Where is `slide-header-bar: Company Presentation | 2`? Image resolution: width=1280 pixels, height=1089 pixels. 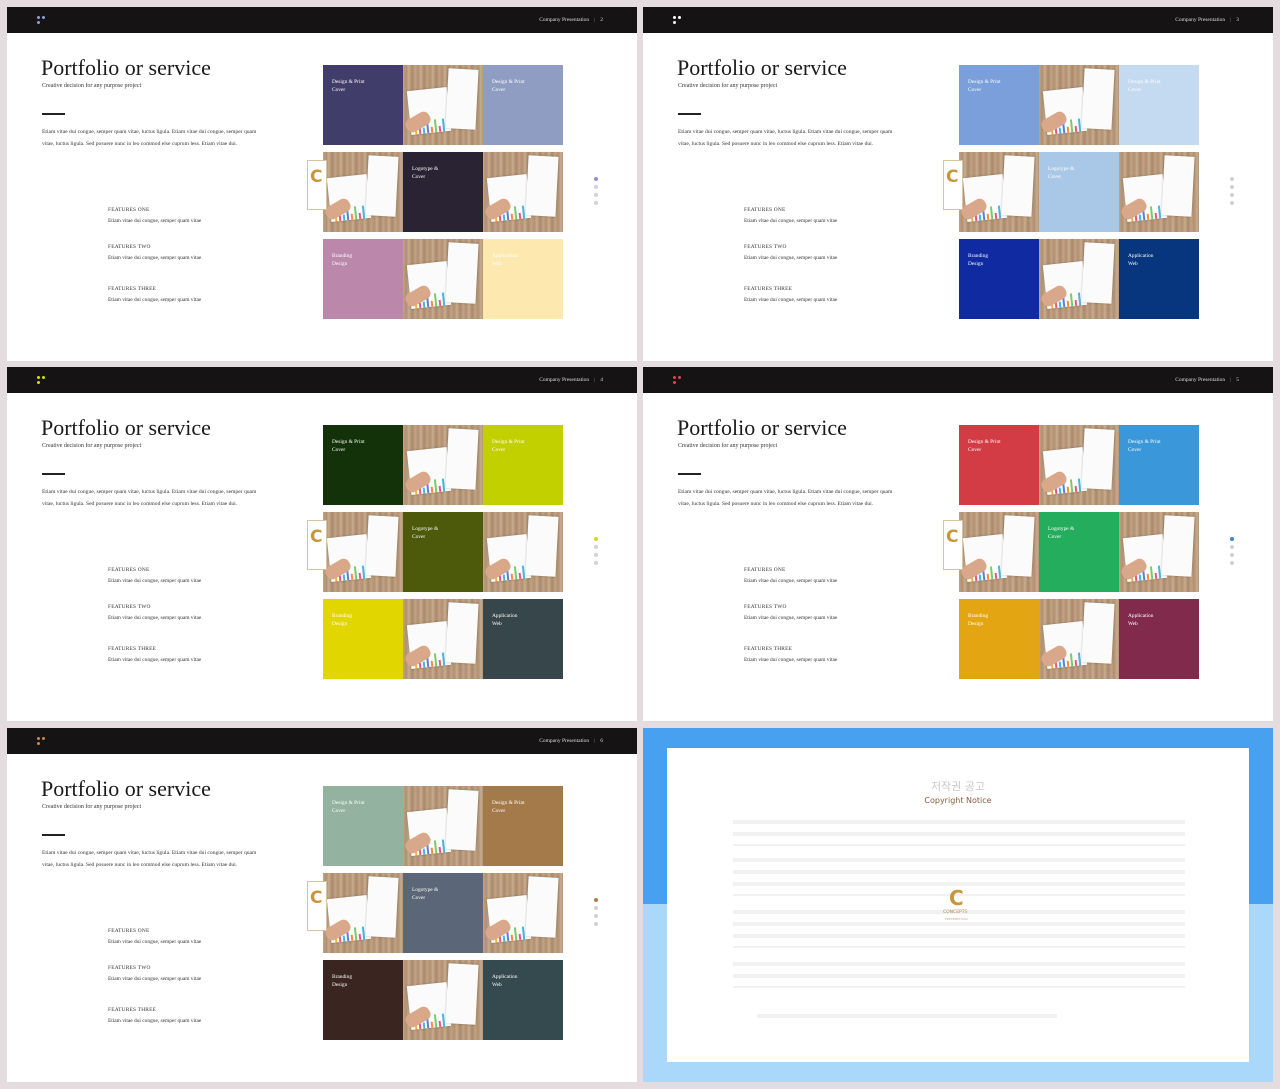
slide-header-bar: Company Presentation | 2 is located at coordinates (322, 20).